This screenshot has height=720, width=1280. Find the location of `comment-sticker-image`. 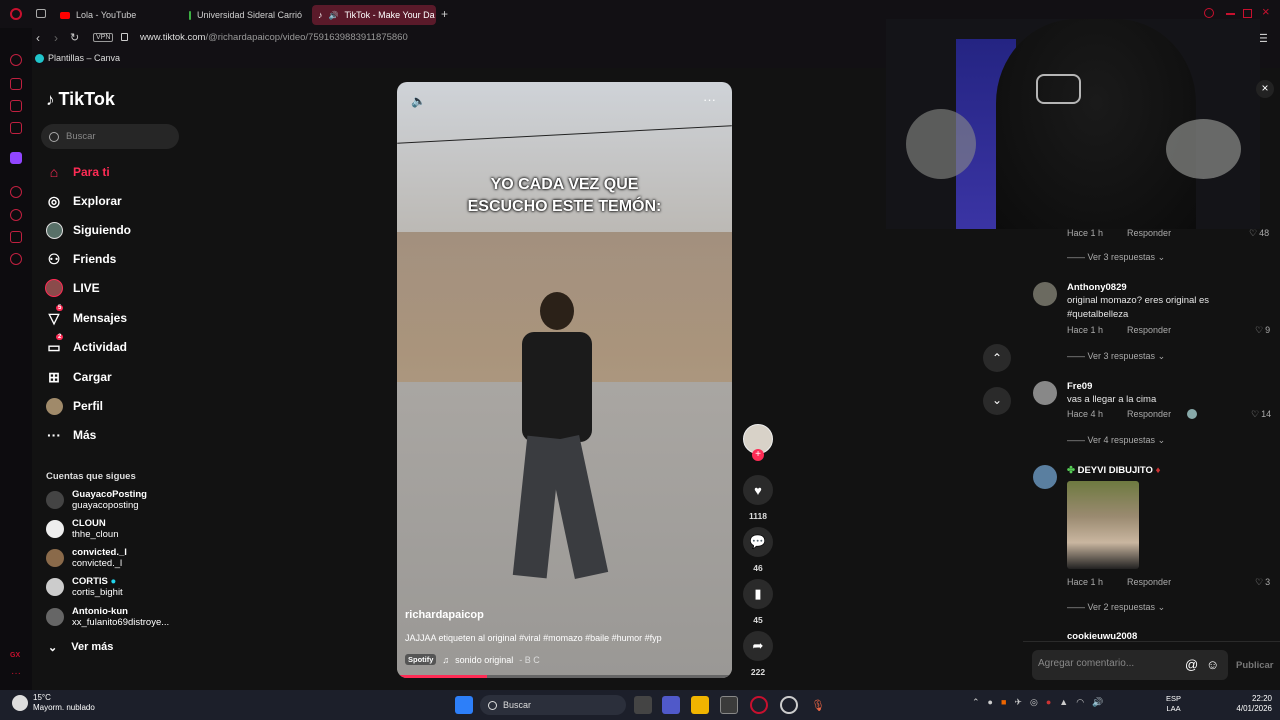

comment-sticker-image is located at coordinates (1103, 525).